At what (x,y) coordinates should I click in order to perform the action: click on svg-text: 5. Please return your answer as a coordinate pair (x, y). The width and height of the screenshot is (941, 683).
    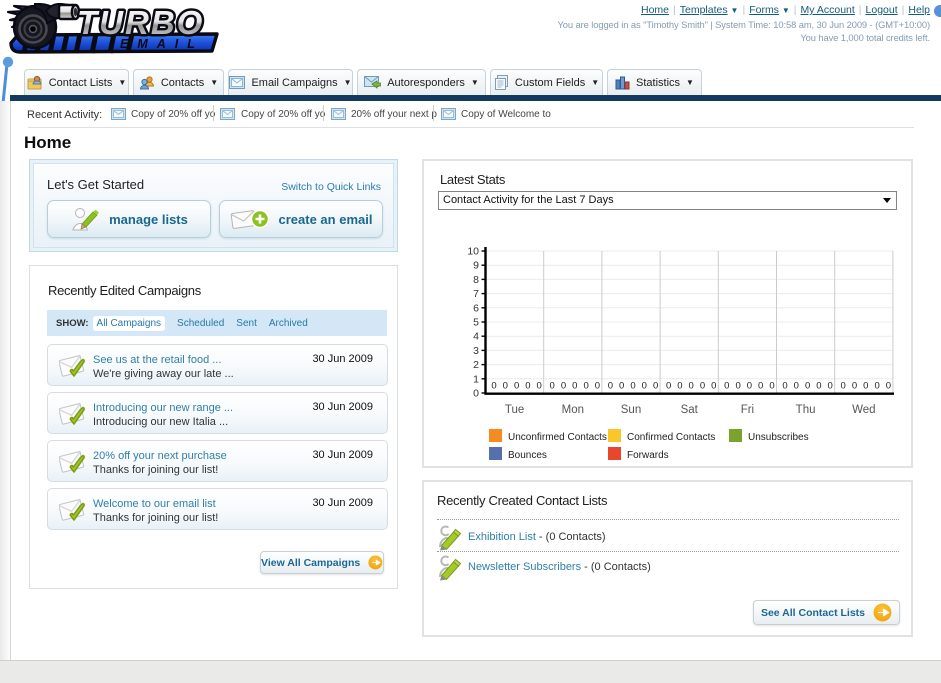
    Looking at the image, I should click on (476, 323).